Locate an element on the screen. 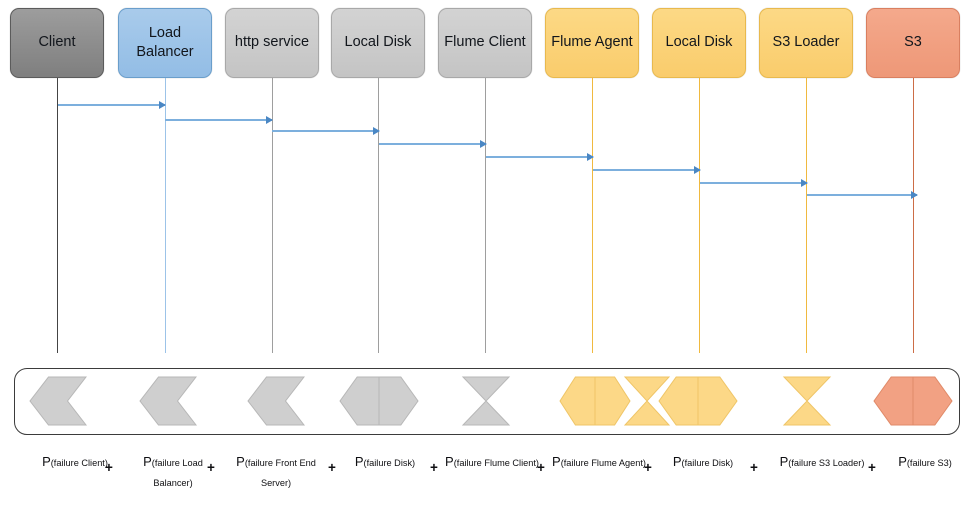  lifeline-s3-loader is located at coordinates (807, 215).